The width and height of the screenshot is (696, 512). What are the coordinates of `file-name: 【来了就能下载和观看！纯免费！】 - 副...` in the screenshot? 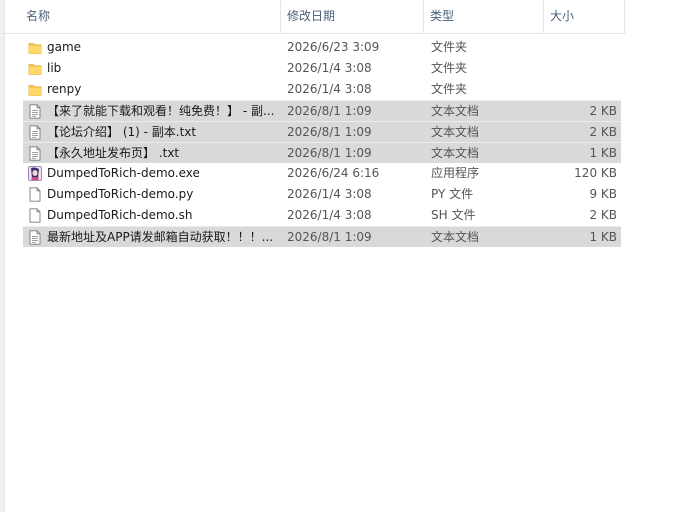 It's located at (161, 111).